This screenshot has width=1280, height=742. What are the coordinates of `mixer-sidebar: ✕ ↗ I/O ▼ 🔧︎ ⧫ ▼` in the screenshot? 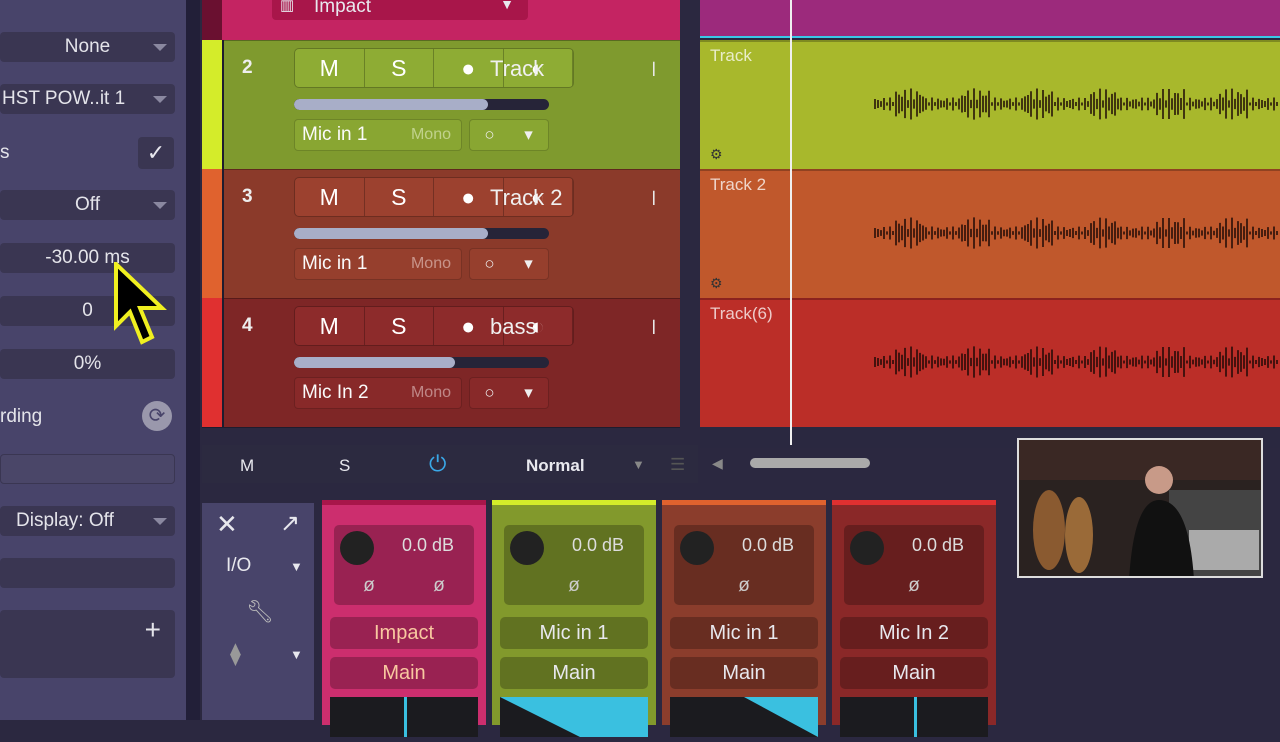 It's located at (258, 611).